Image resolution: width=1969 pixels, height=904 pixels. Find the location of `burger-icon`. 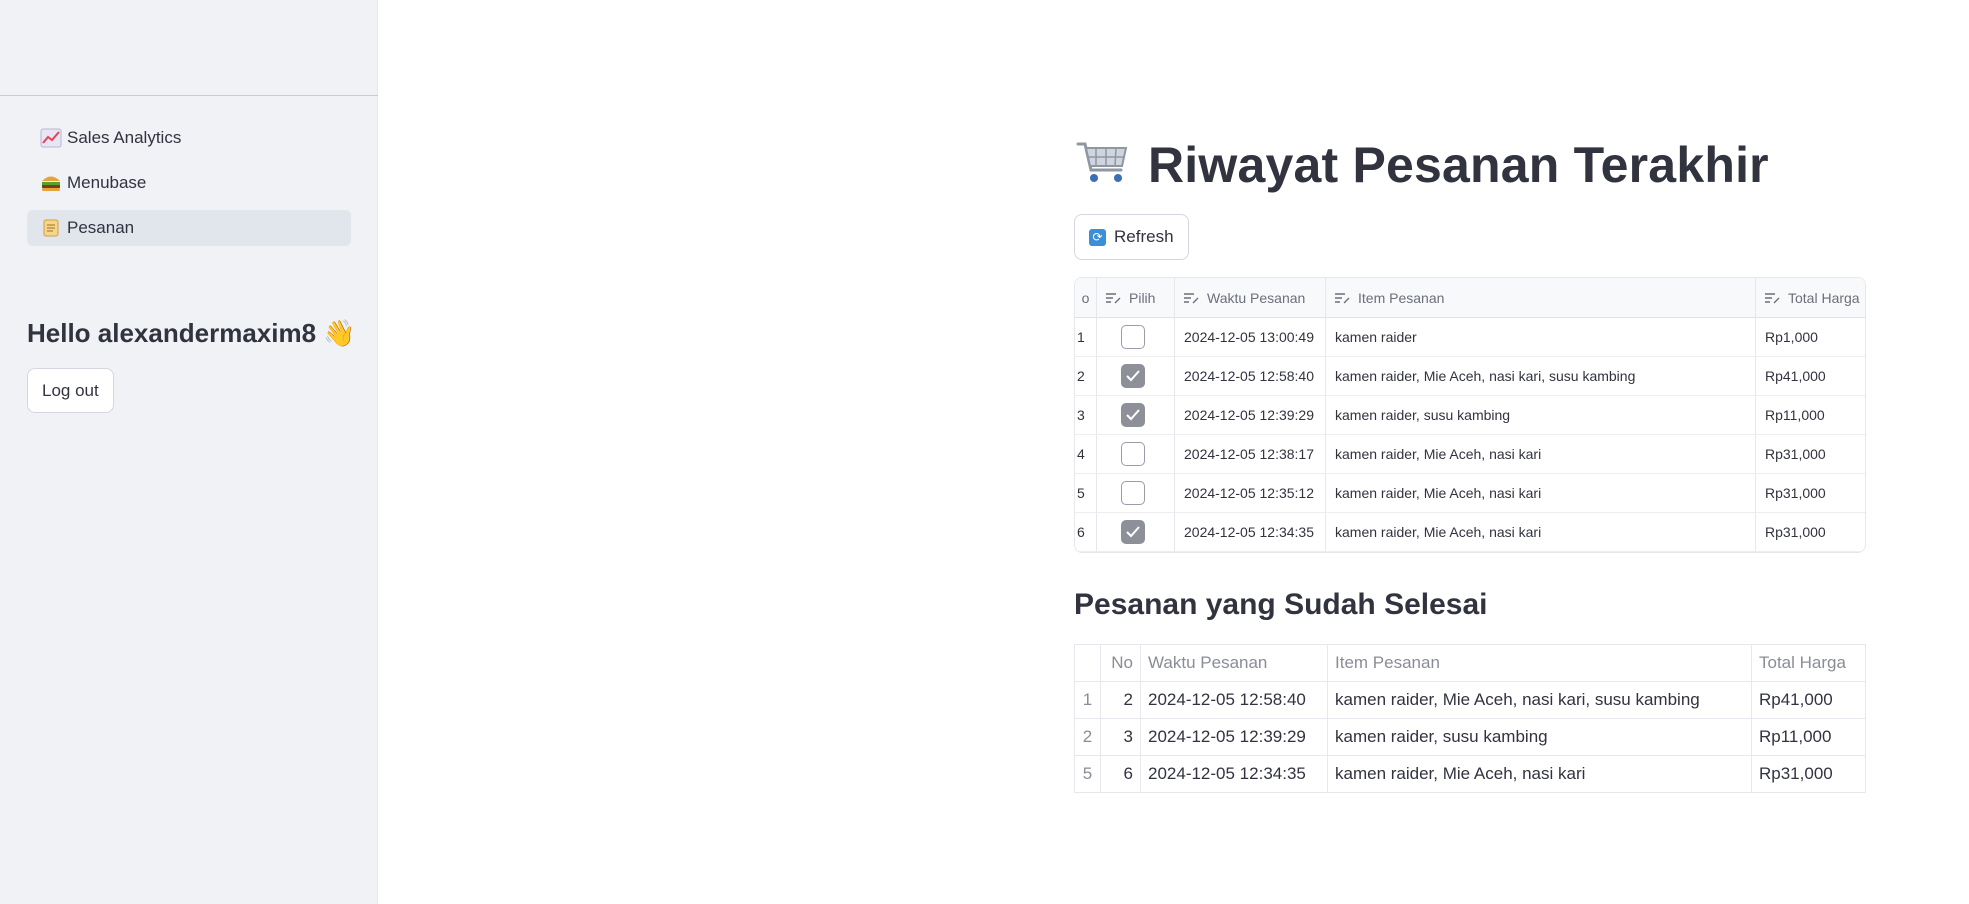

burger-icon is located at coordinates (51, 183).